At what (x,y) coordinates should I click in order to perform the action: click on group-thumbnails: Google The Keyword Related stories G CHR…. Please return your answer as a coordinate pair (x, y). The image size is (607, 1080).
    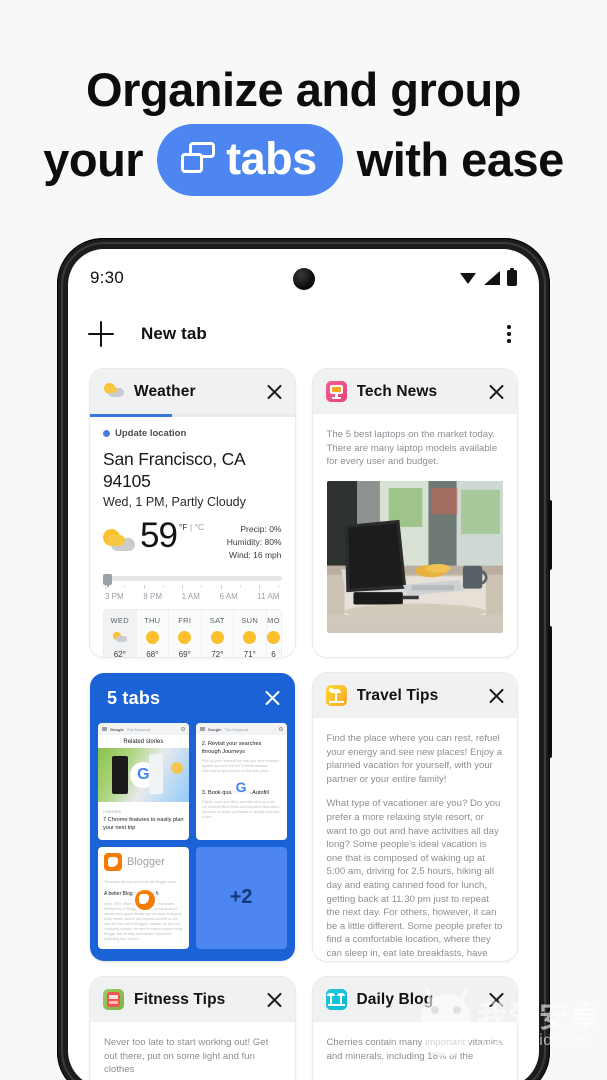
    Looking at the image, I should click on (192, 836).